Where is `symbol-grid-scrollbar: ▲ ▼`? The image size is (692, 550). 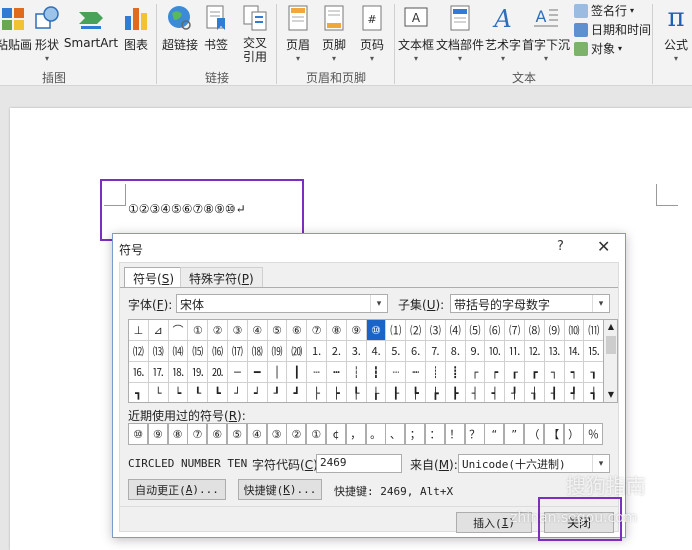
symbol-grid-scrollbar: ▲ ▼ is located at coordinates (611, 361).